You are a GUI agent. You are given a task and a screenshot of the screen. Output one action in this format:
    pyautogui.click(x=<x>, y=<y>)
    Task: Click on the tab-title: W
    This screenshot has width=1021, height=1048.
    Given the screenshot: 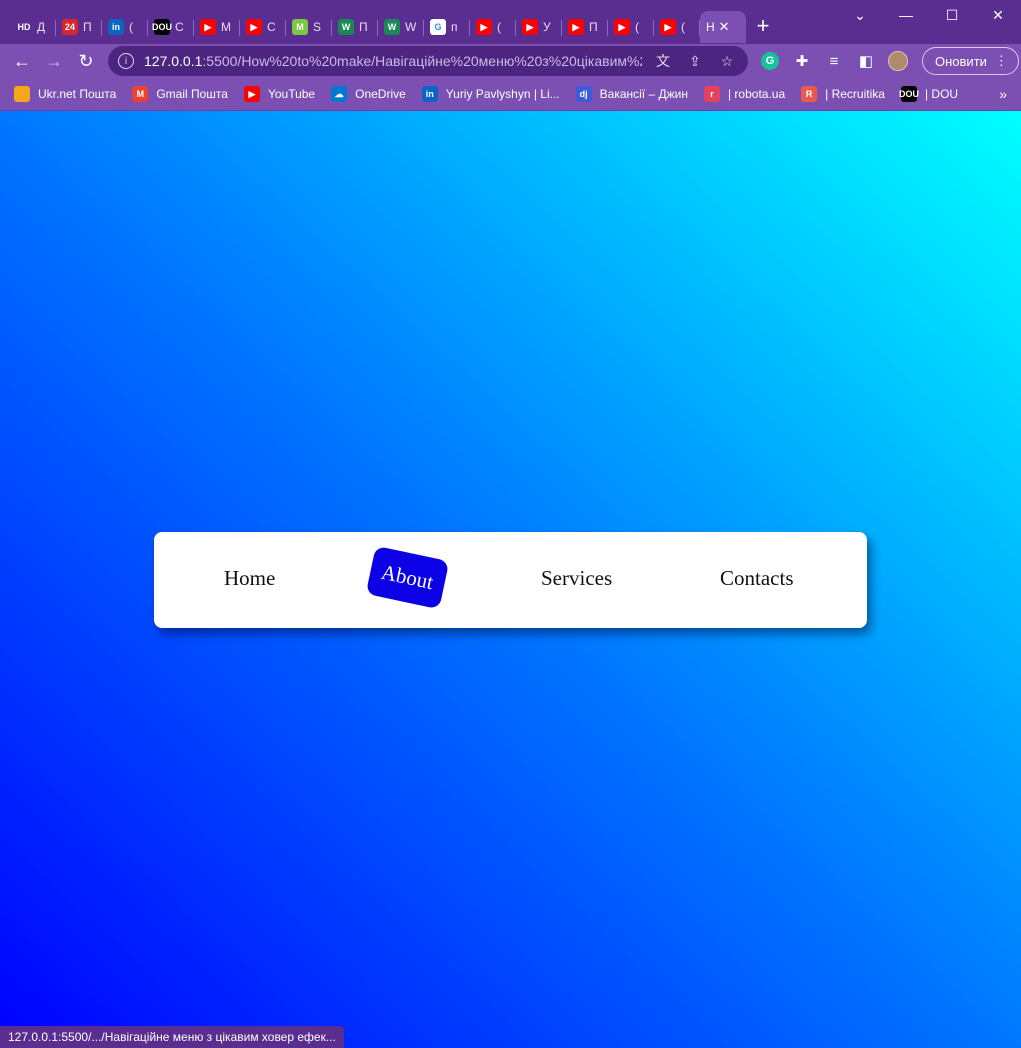 What is the action you would take?
    pyautogui.click(x=411, y=27)
    